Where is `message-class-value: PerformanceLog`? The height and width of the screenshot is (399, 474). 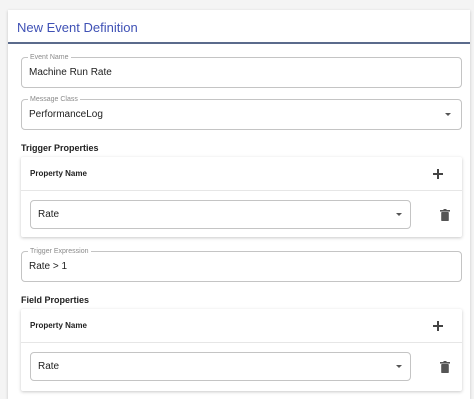
message-class-value: PerformanceLog is located at coordinates (66, 114).